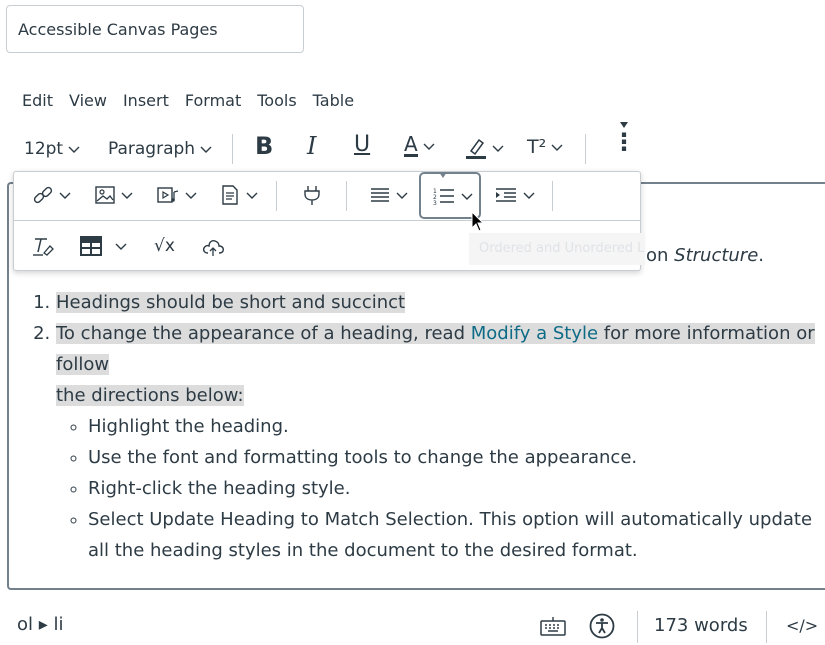 The height and width of the screenshot is (645, 825). What do you see at coordinates (557, 249) in the screenshot?
I see `lists-tooltip: Ordered and Unordered Lists` at bounding box center [557, 249].